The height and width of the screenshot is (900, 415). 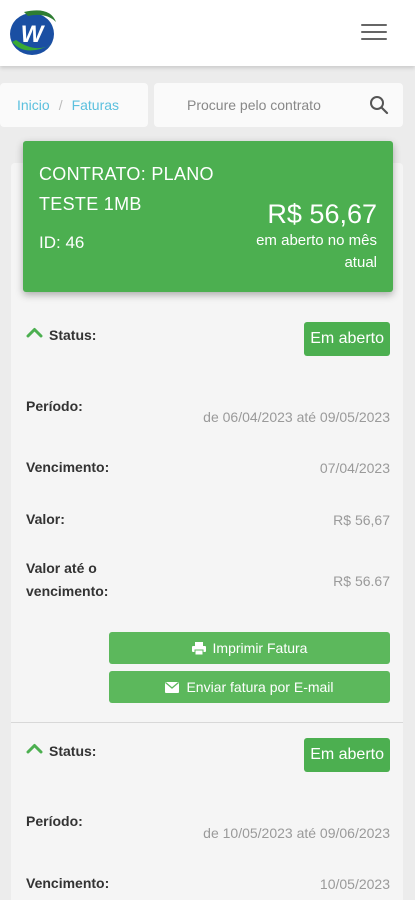 I want to click on contract-title: CONTRATO: PLANO TESTE 1MB, so click(x=126, y=189).